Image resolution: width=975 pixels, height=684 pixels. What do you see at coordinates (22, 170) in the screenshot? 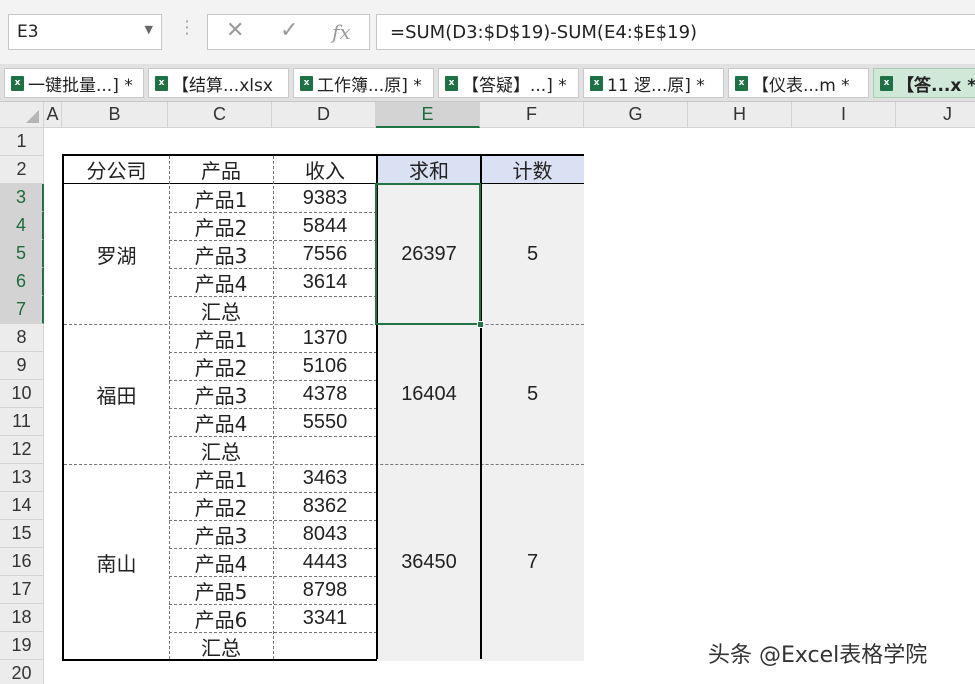
I see `row-header-2: 2` at bounding box center [22, 170].